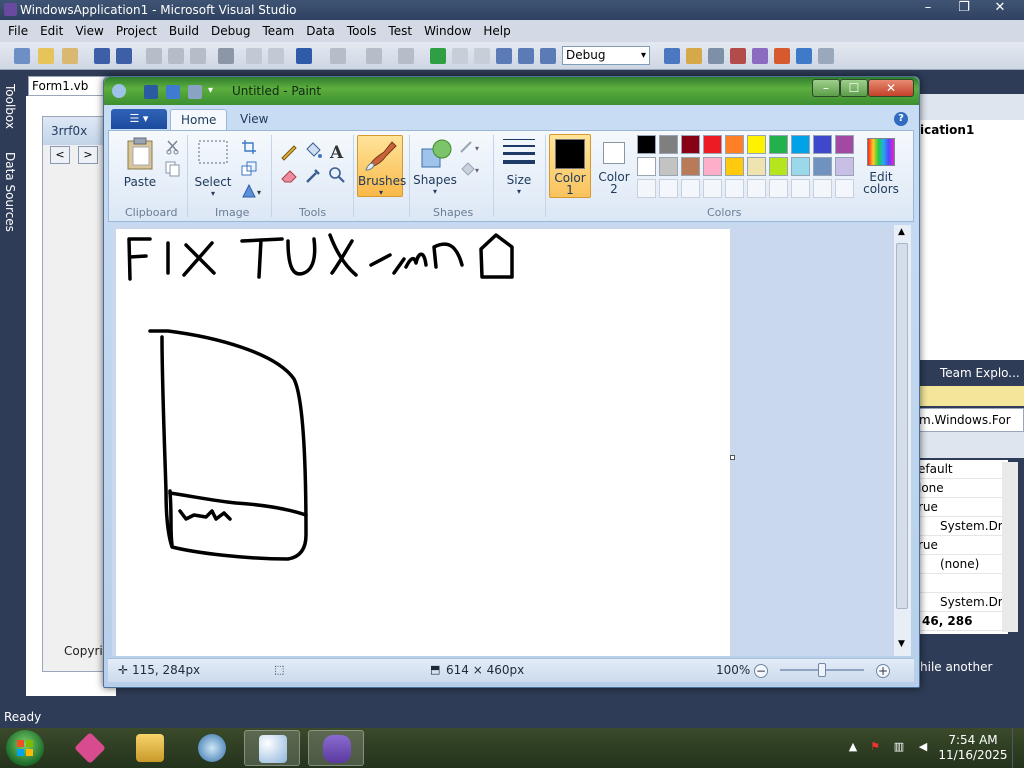 The width and height of the screenshot is (1024, 768). What do you see at coordinates (716, 56) in the screenshot?
I see `properties-icon` at bounding box center [716, 56].